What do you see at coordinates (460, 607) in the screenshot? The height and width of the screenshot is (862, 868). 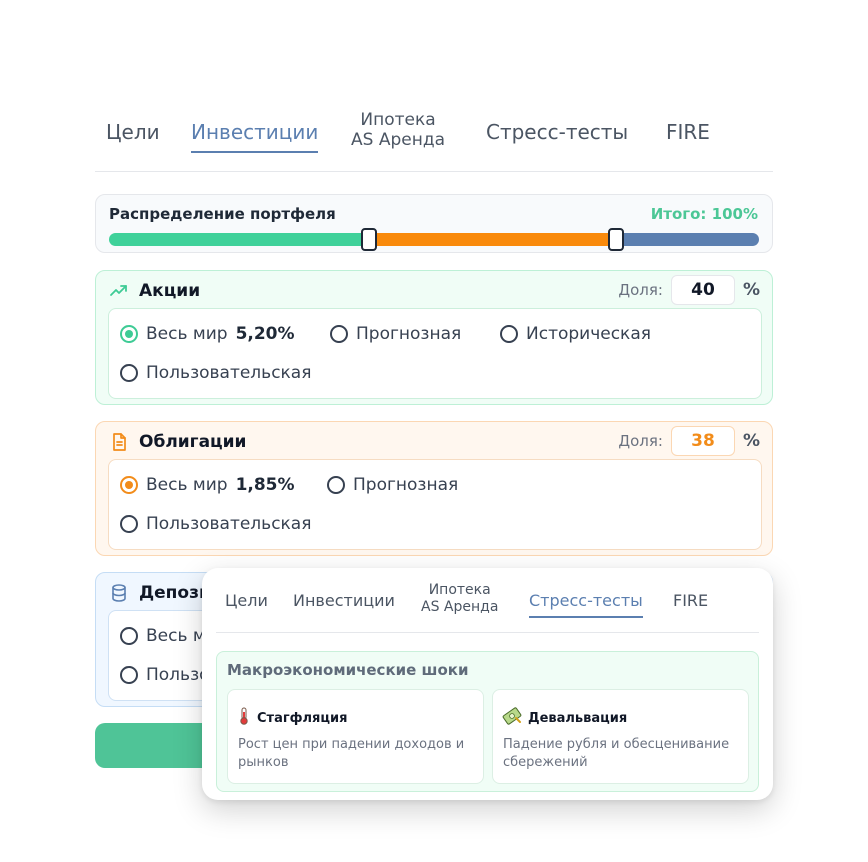 I see `overlay-tab-mortgage-line2: AS Аренда` at bounding box center [460, 607].